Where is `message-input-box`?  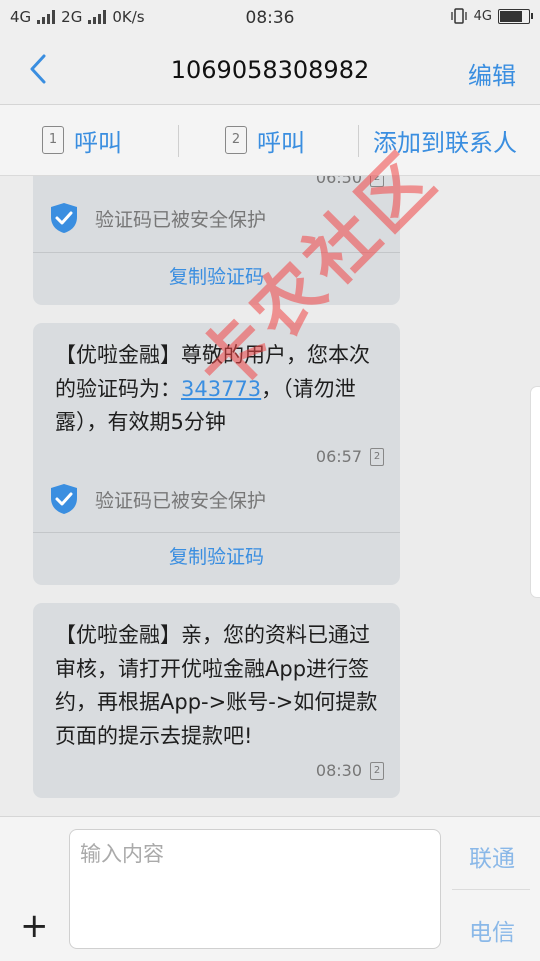
message-input-box is located at coordinates (255, 889).